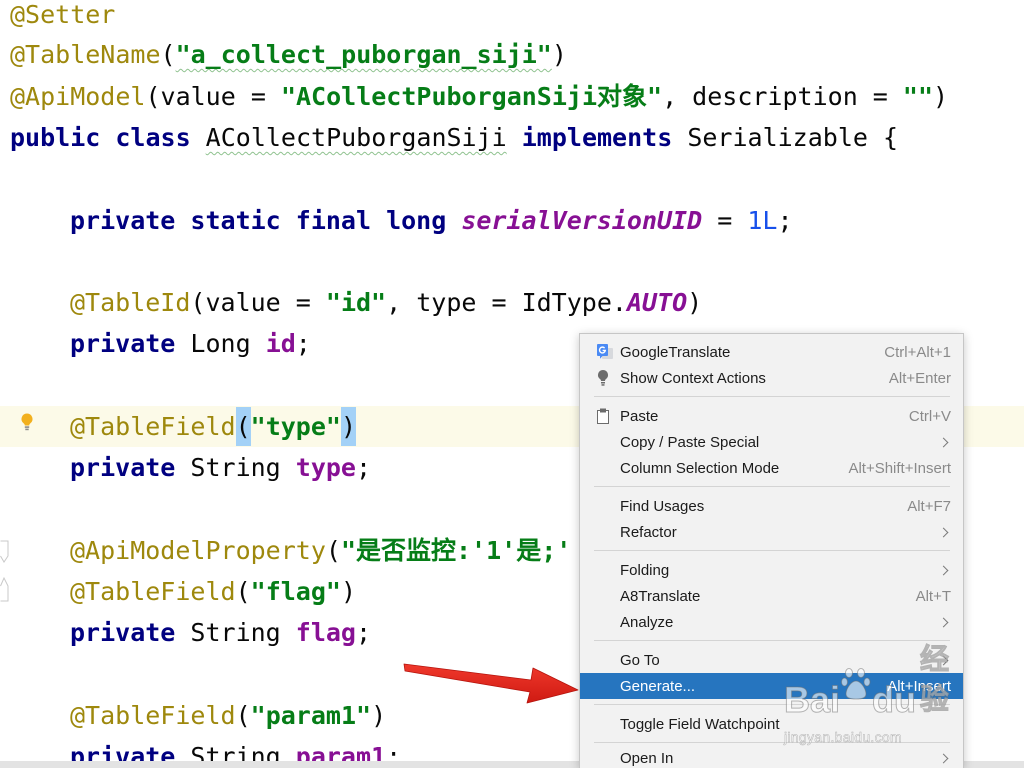  I want to click on annotation-token: @ApiModelProperty, so click(198, 550).